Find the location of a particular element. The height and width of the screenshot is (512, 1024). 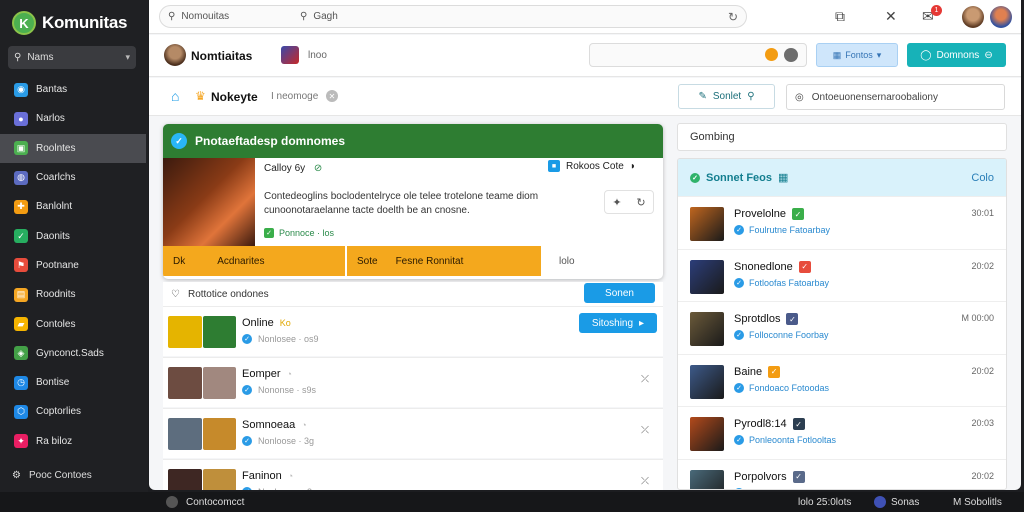

list-item: Somnoeaa ◔ ✓ Nonloose · 3g ⤫ is located at coordinates (413, 433).